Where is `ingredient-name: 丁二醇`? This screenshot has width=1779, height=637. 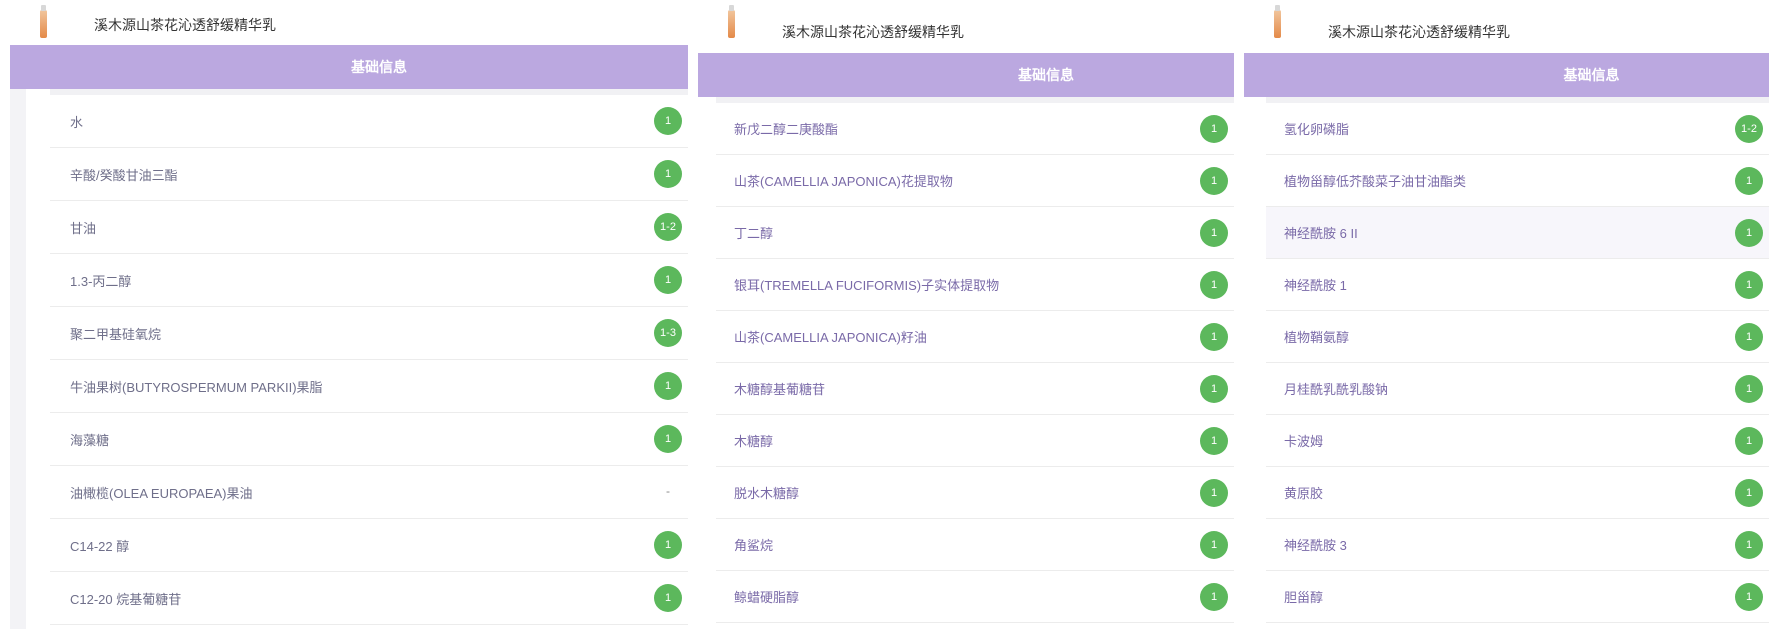 ingredient-name: 丁二醇 is located at coordinates (754, 233).